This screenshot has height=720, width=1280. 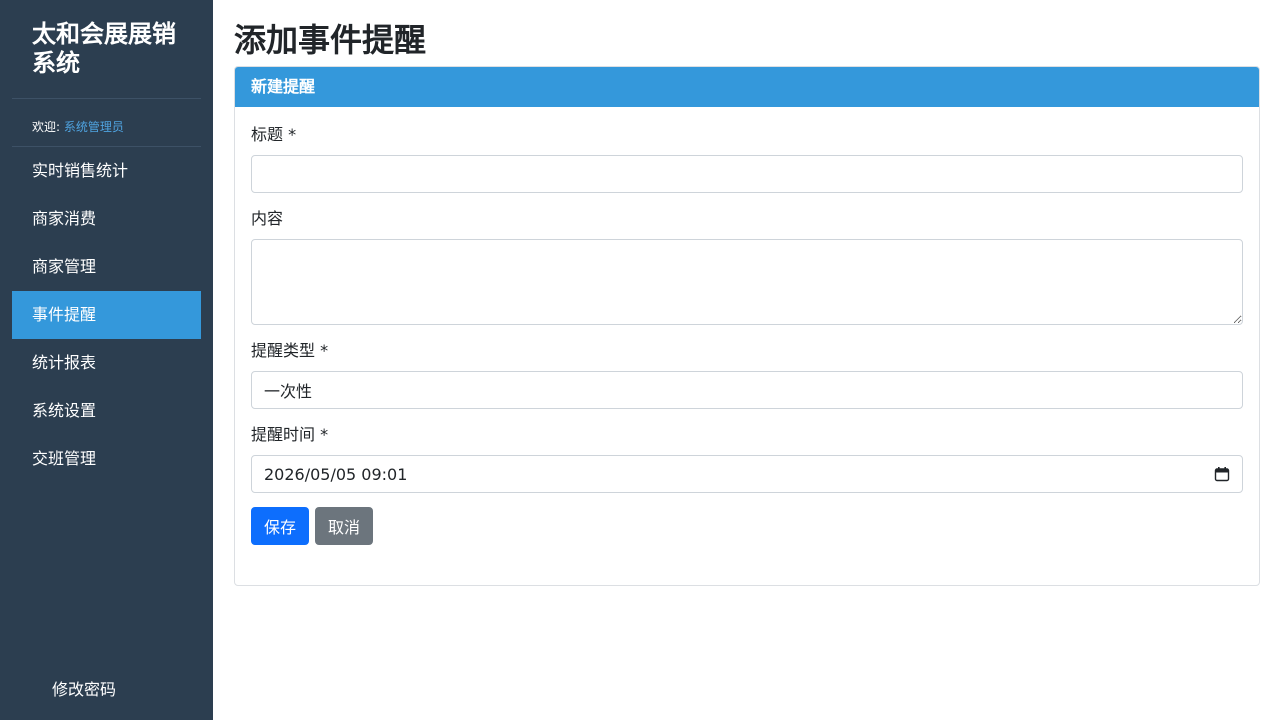 I want to click on calendar-icon, so click(x=1222, y=474).